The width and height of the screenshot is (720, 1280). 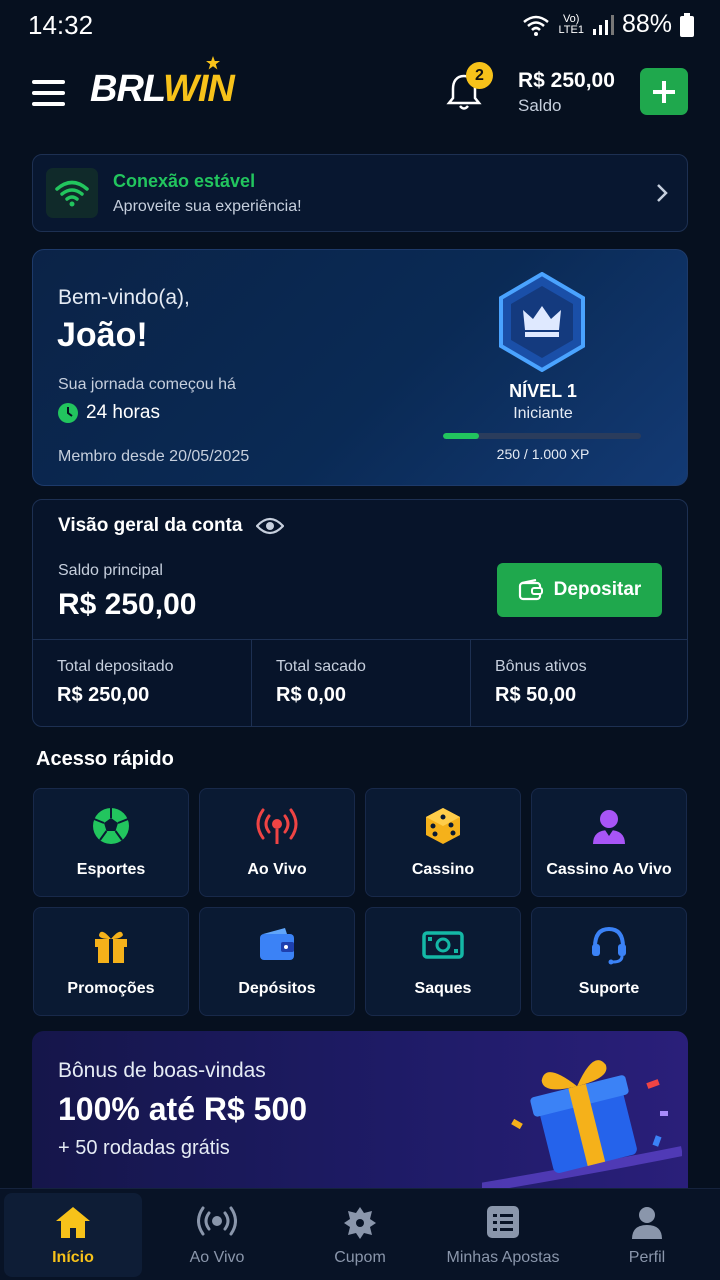 I want to click on bonus-subtitle: Bônus de boas-vindas, so click(x=162, y=1070).